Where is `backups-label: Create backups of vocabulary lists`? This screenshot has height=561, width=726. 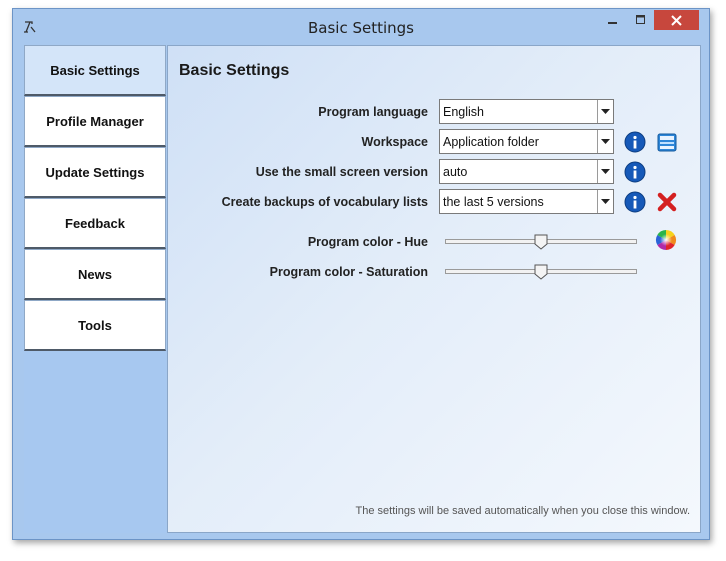 backups-label: Create backups of vocabulary lists is located at coordinates (324, 202).